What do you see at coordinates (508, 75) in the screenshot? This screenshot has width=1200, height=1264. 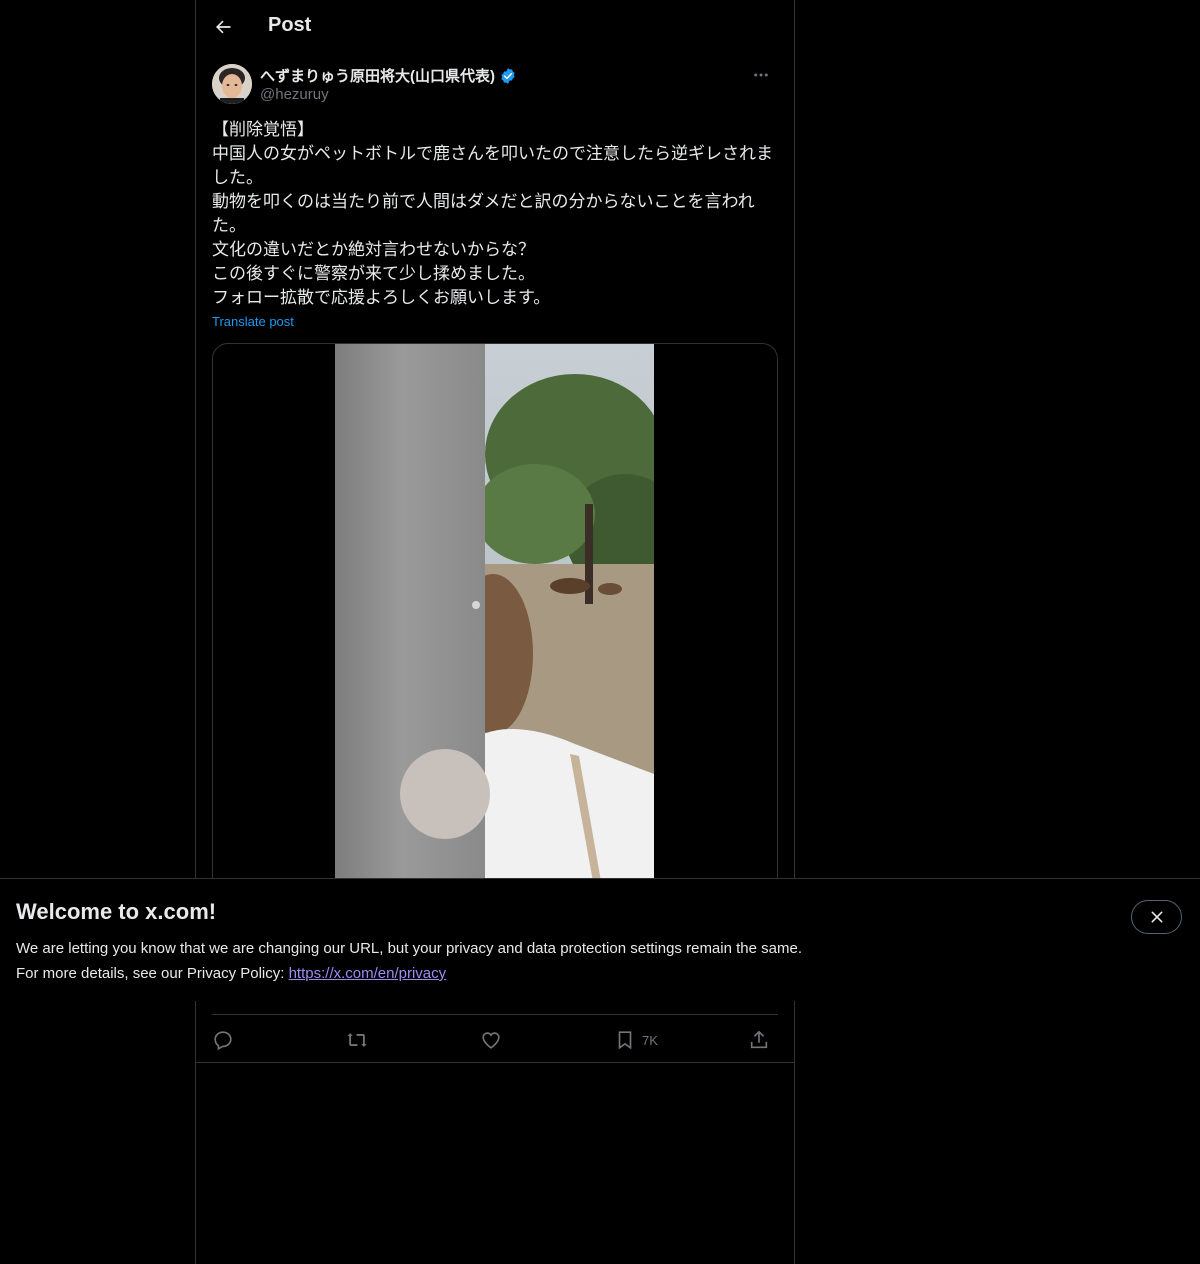 I see `verified-badge-icon` at bounding box center [508, 75].